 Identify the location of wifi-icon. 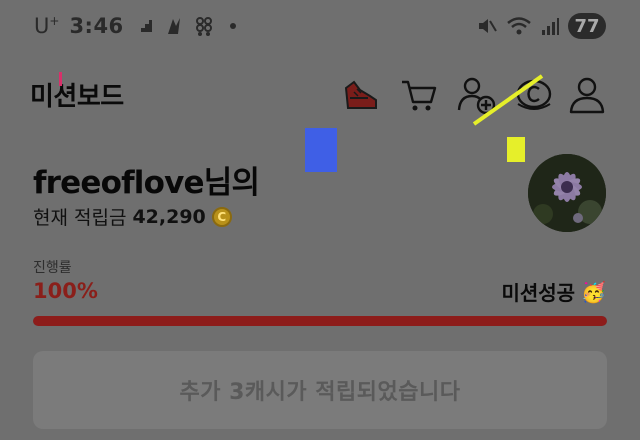
(519, 26).